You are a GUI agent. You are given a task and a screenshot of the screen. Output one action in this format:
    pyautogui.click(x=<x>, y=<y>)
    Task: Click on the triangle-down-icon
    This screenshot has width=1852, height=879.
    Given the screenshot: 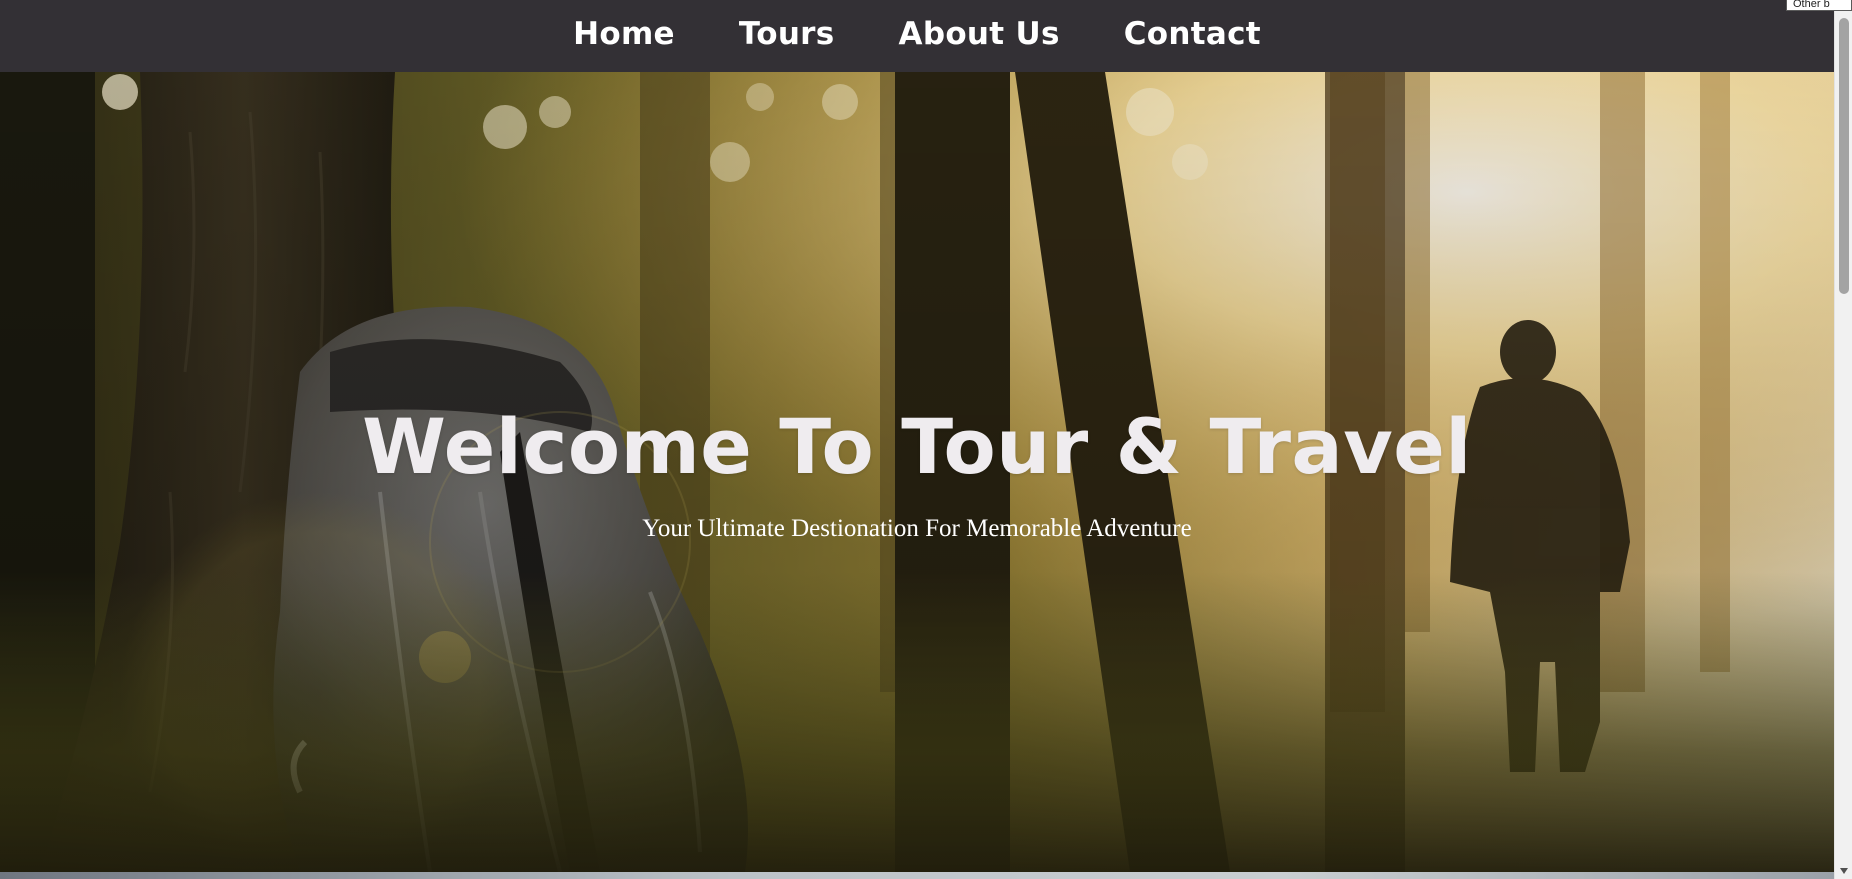 What is the action you would take?
    pyautogui.click(x=1844, y=871)
    